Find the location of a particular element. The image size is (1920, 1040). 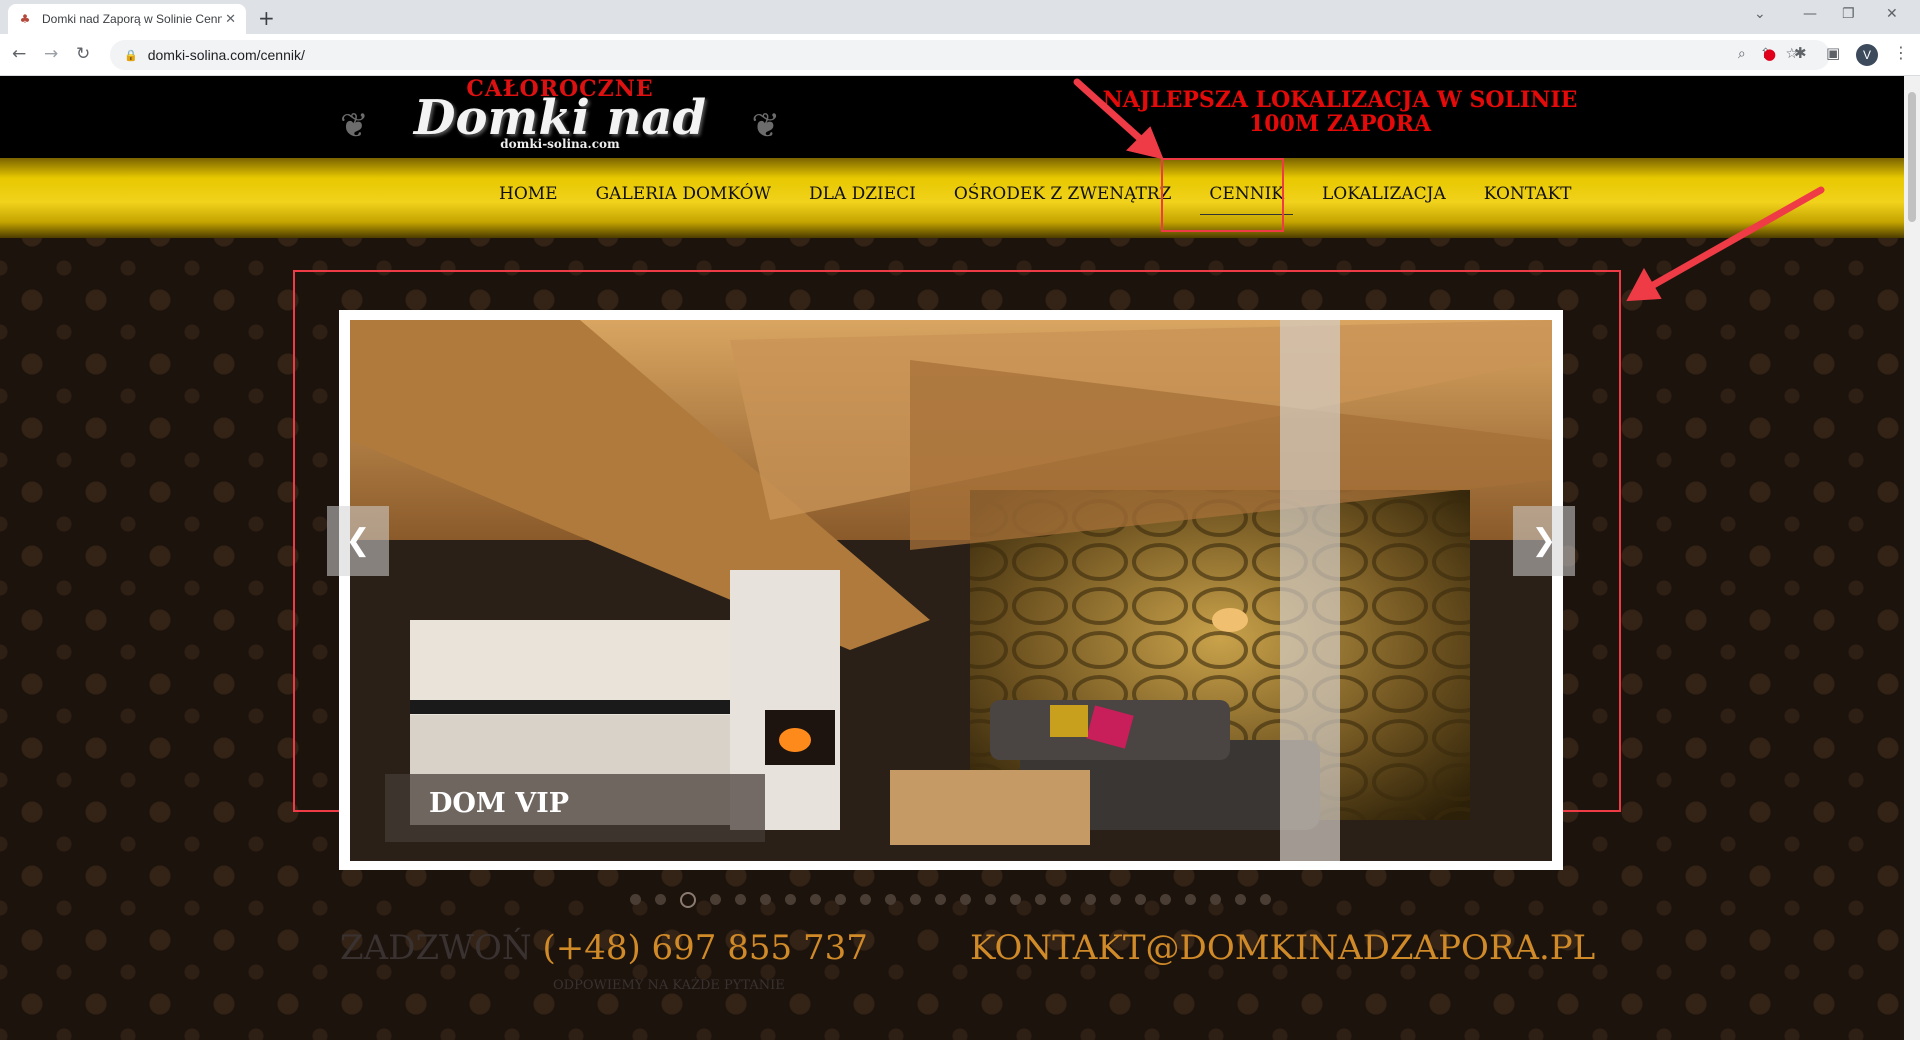

opera-extension-icon: ● is located at coordinates (1769, 54).